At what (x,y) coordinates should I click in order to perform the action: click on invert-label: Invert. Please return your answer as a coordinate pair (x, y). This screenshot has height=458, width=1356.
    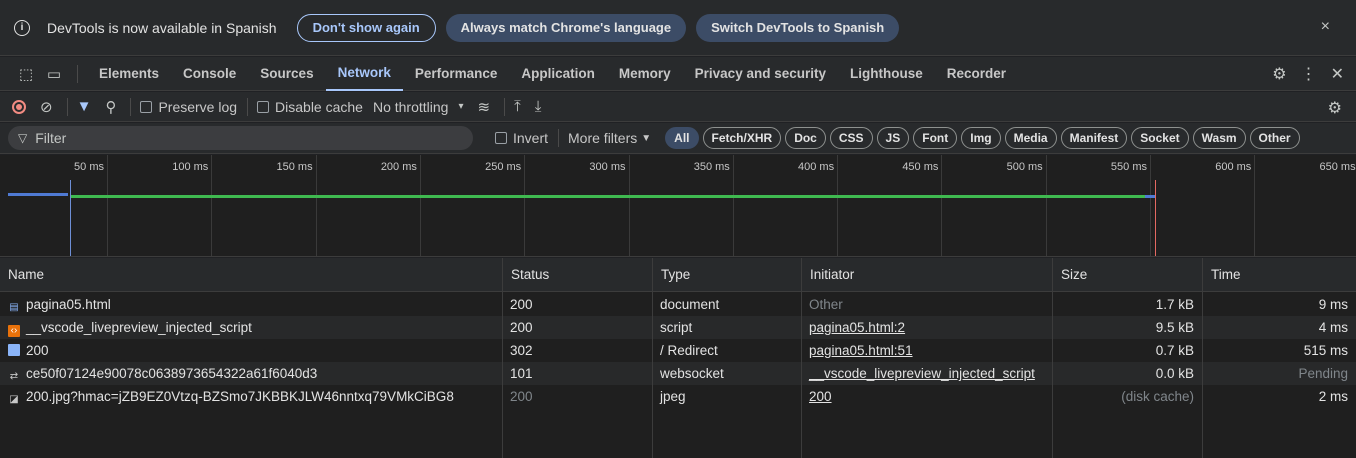
    Looking at the image, I should click on (531, 138).